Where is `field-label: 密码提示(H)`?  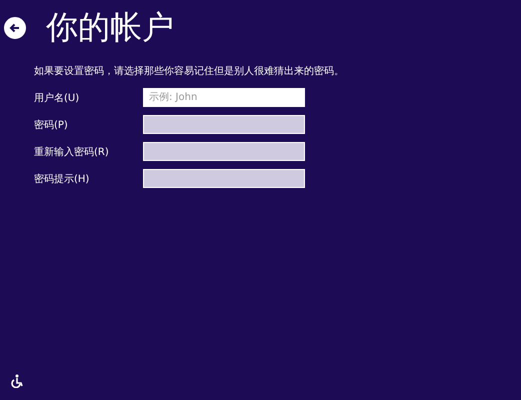 field-label: 密码提示(H) is located at coordinates (62, 179).